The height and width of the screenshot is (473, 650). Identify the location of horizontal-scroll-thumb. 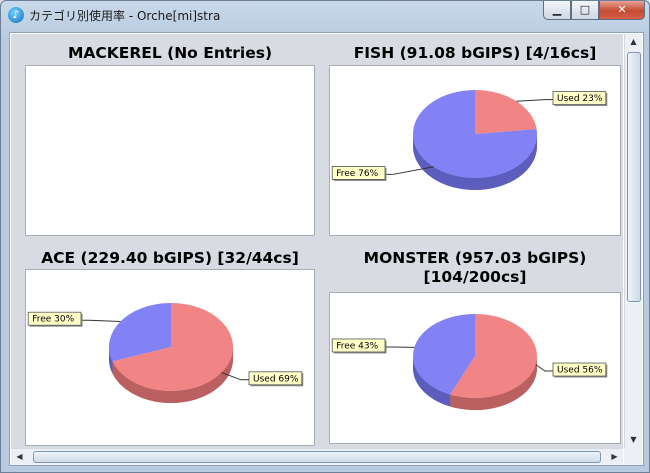
(317, 457).